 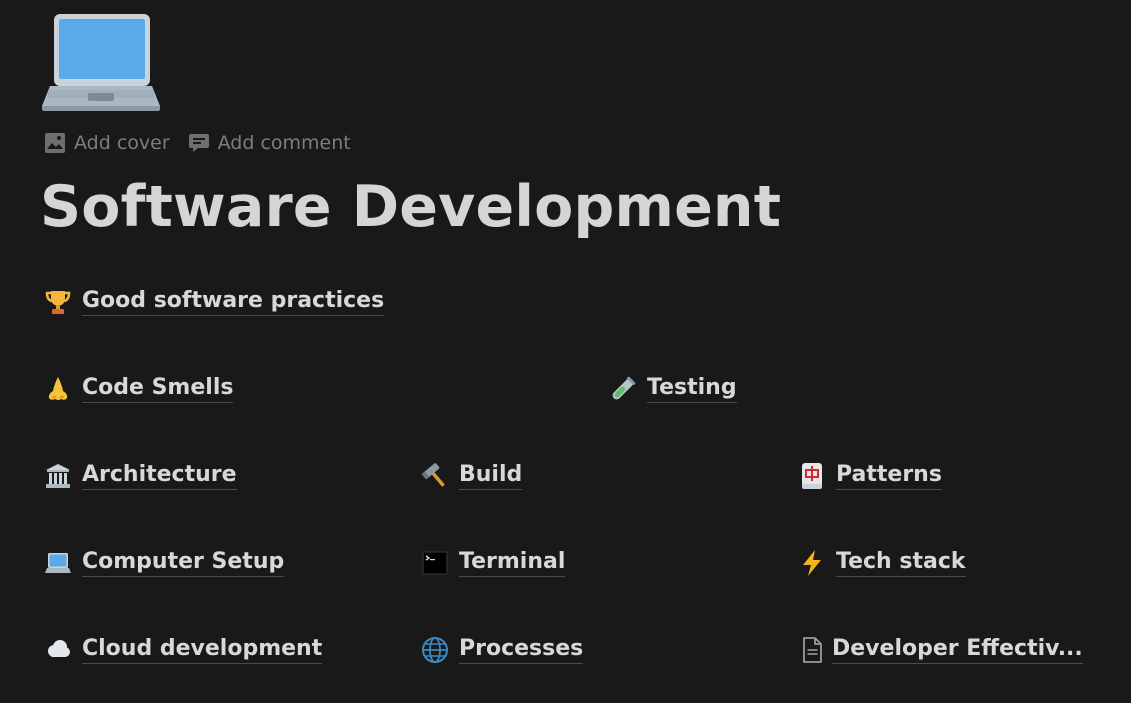 What do you see at coordinates (812, 476) in the screenshot?
I see `mahjong-tile-icon` at bounding box center [812, 476].